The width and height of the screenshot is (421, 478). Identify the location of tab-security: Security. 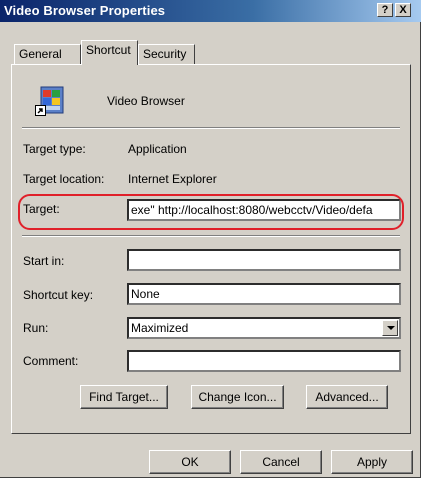
(166, 54).